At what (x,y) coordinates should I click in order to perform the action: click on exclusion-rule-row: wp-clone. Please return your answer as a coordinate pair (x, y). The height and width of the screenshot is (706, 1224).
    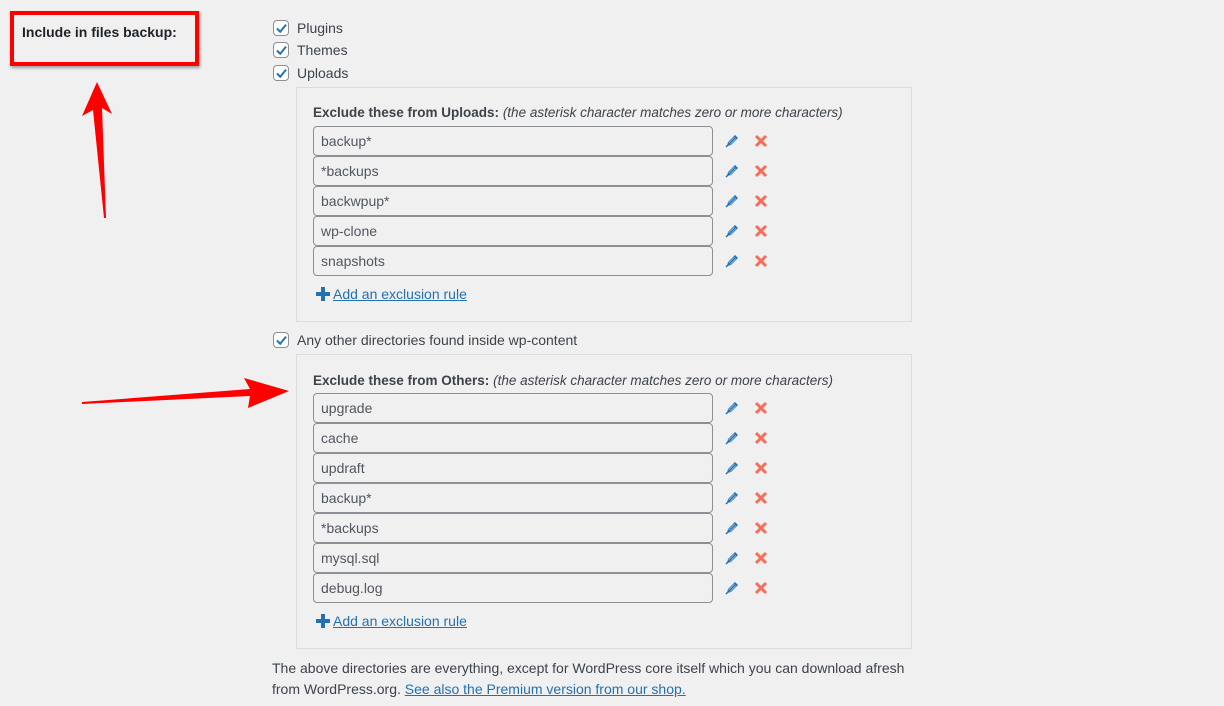
    Looking at the image, I should click on (540, 231).